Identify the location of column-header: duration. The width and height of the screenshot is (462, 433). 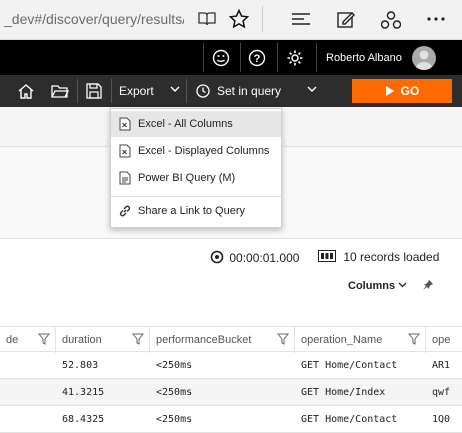
(103, 340).